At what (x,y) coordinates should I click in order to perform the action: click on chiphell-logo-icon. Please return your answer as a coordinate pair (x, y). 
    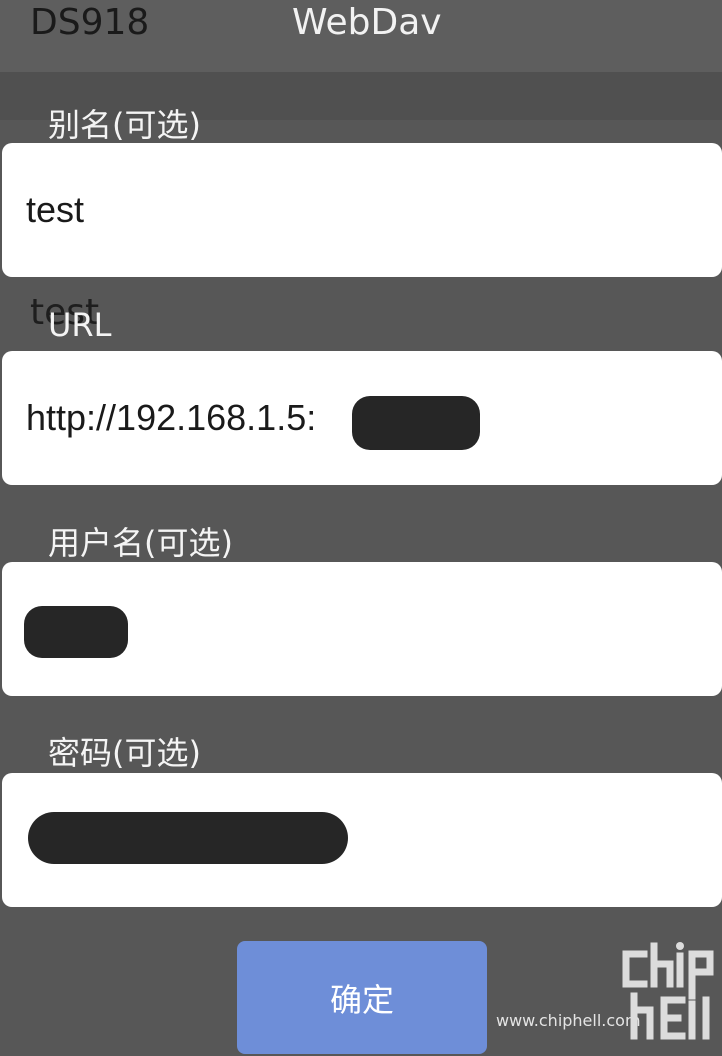
    Looking at the image, I should click on (668, 991).